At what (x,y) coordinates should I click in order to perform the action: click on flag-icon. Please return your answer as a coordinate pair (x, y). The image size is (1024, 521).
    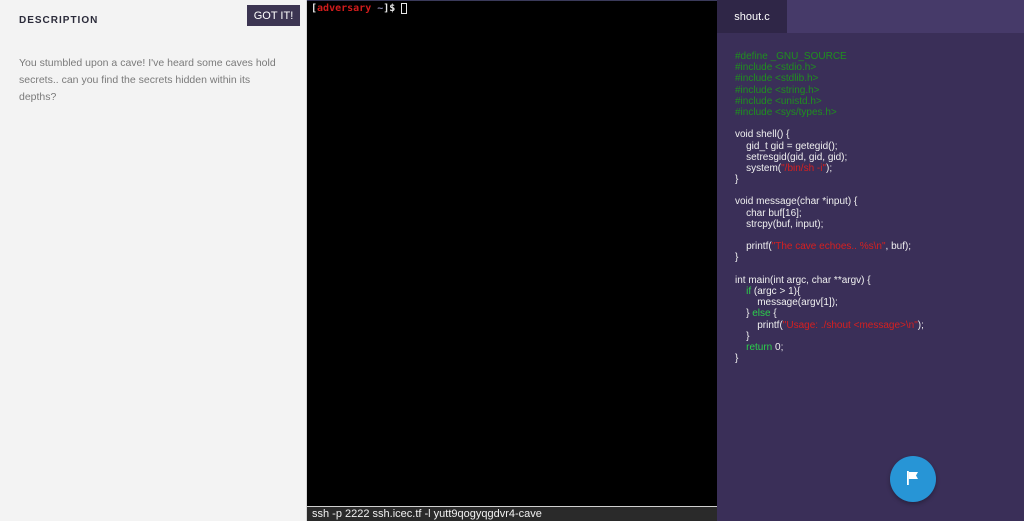
    Looking at the image, I should click on (913, 479).